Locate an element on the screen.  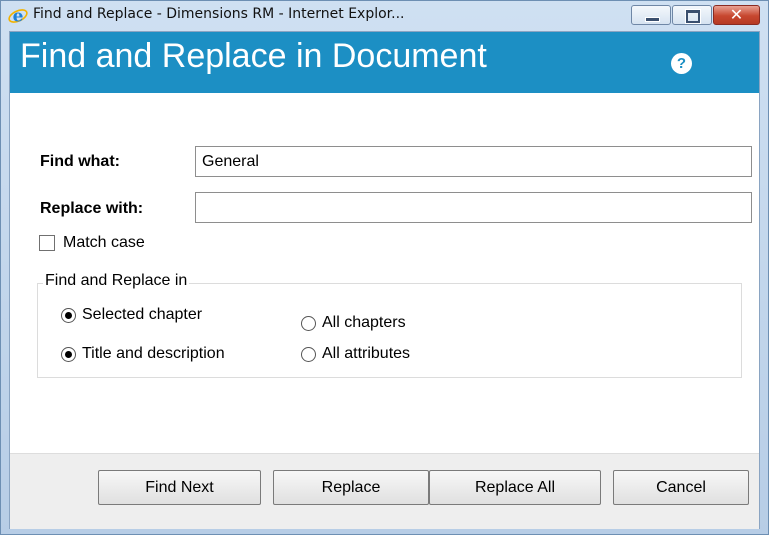
selected-chapter-label: Selected chapter is located at coordinates (142, 315).